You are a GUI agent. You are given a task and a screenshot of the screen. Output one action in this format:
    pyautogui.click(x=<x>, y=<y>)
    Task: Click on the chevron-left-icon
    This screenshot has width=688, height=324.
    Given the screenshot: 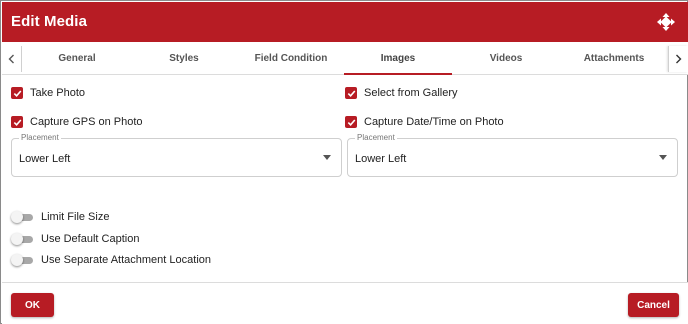 What is the action you would take?
    pyautogui.click(x=11, y=59)
    